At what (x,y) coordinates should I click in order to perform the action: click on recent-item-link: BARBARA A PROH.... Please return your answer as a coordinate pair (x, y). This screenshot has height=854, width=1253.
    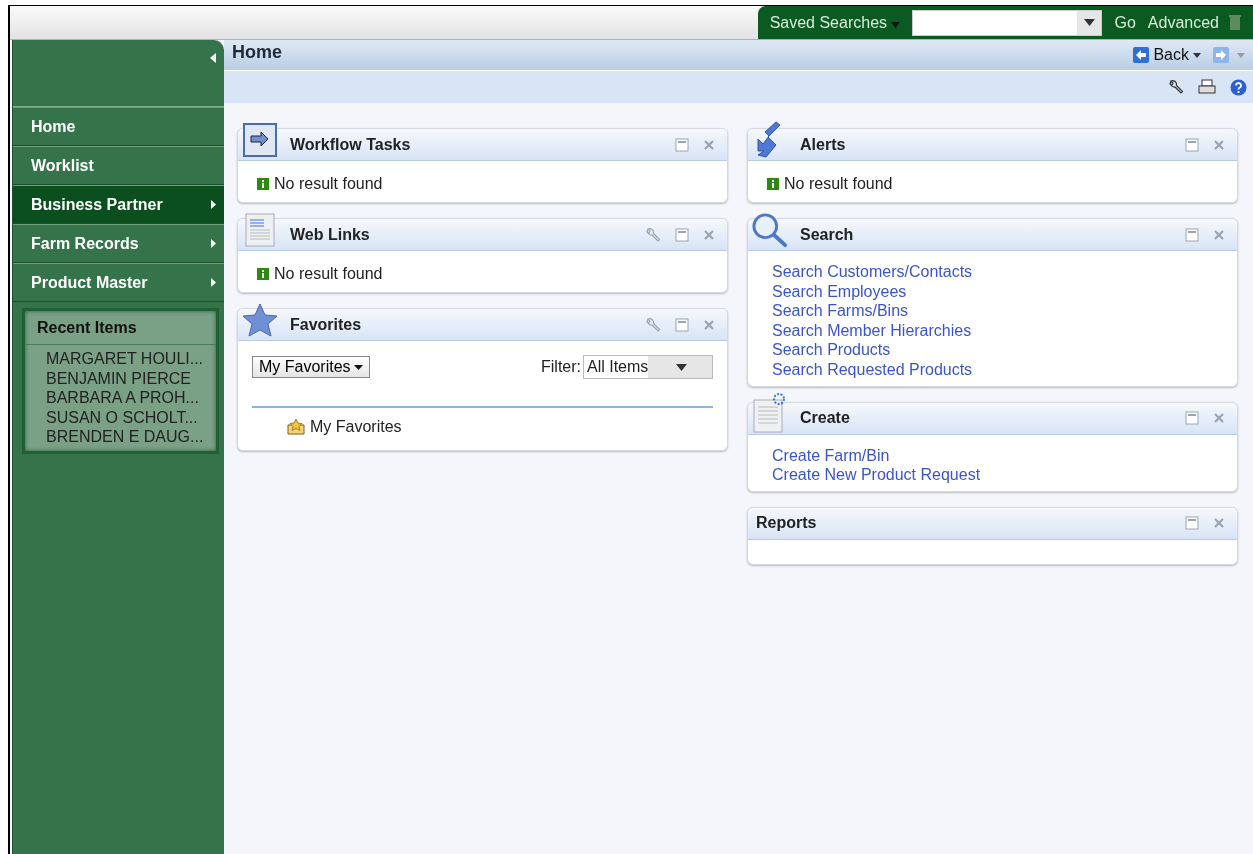
    Looking at the image, I should click on (120, 398).